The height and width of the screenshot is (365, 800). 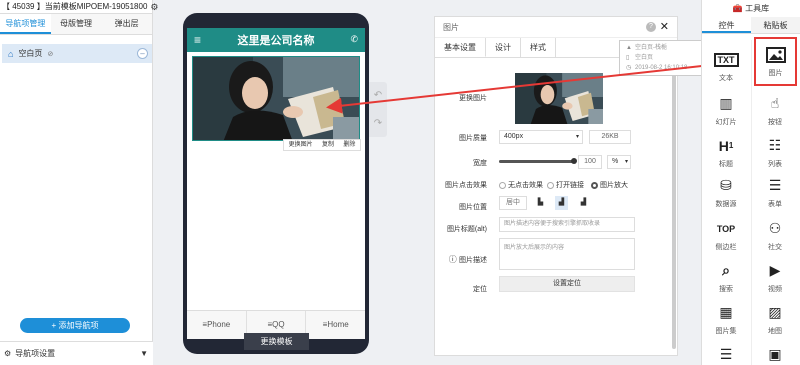 I want to click on list-icon: ☷, so click(x=775, y=145).